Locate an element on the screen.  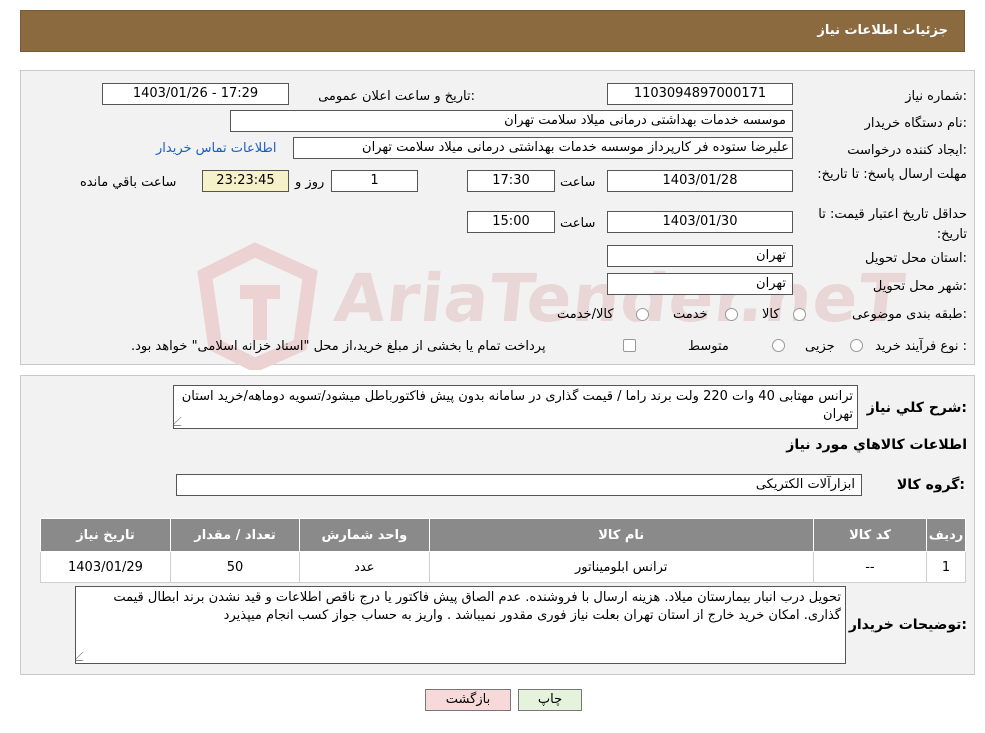
category-goods-service-radio is located at coordinates (642, 314).